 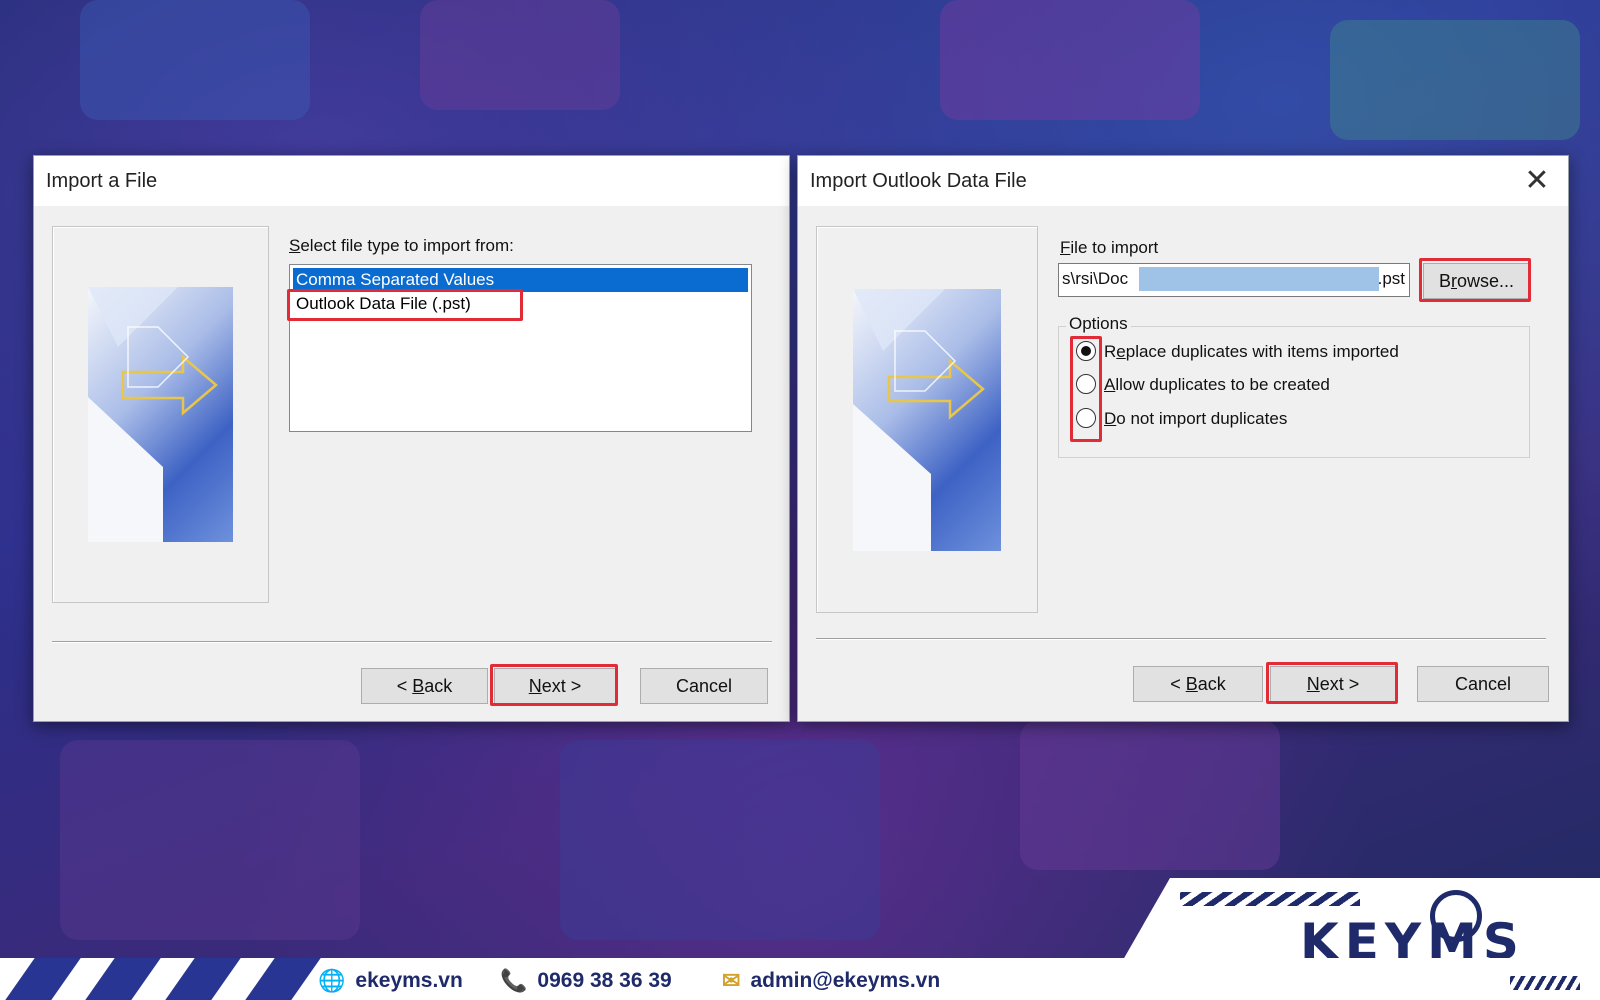 I want to click on list-item-pst: Outlook Data File (.pst), so click(x=520, y=304).